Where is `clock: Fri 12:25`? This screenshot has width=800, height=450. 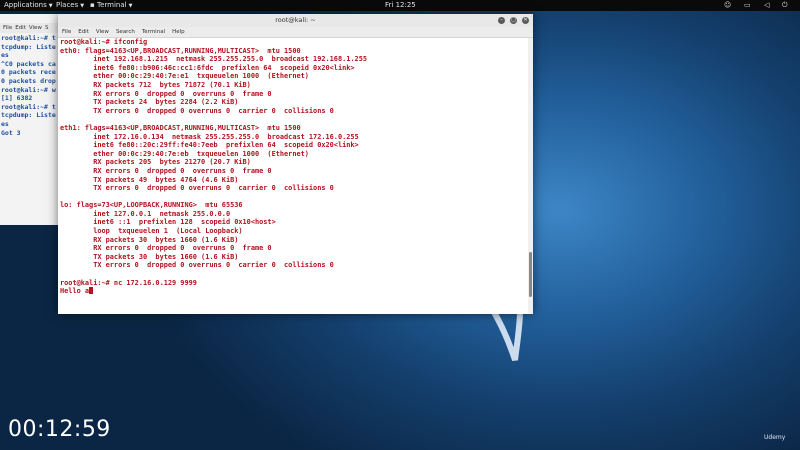
clock: Fri 12:25 is located at coordinates (400, 5).